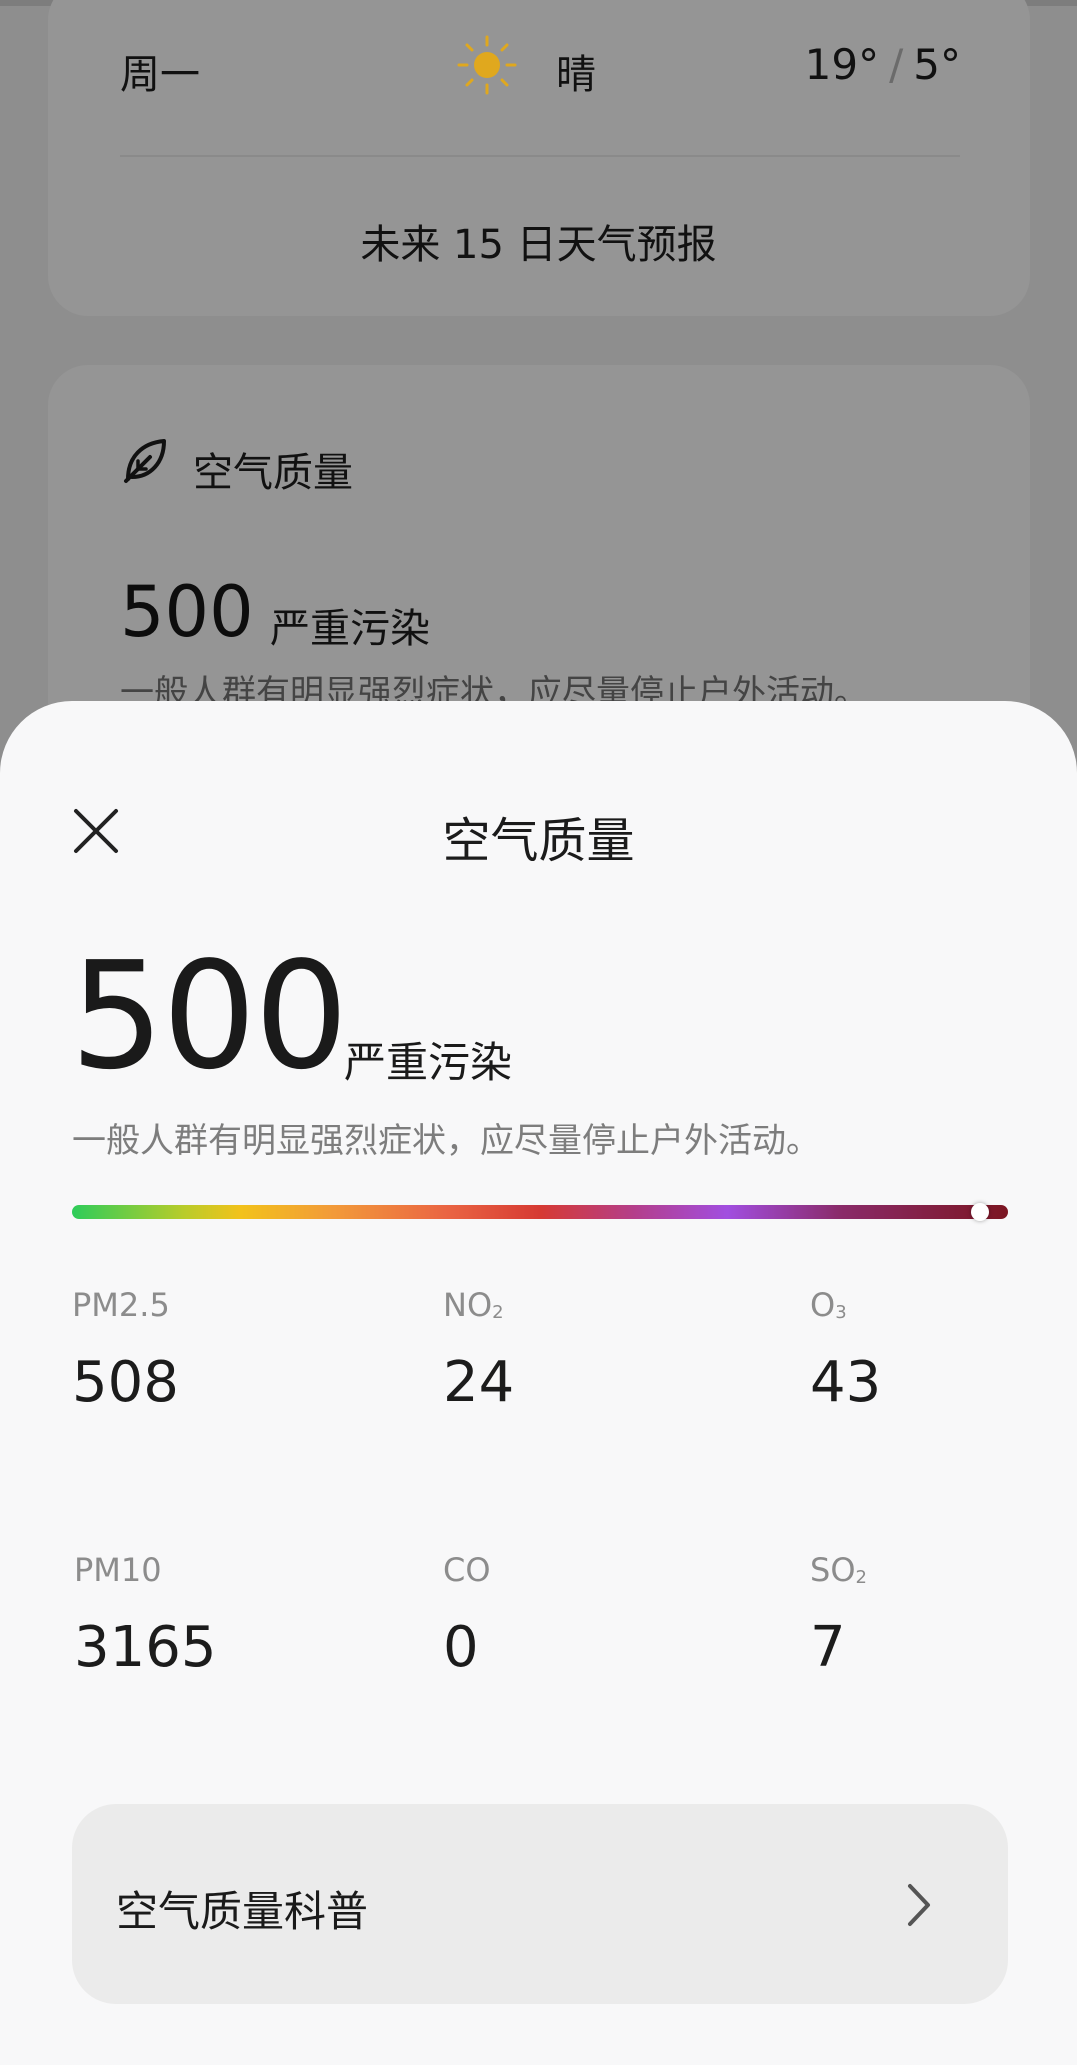  Describe the element at coordinates (145, 461) in the screenshot. I see `leaf-icon` at that location.